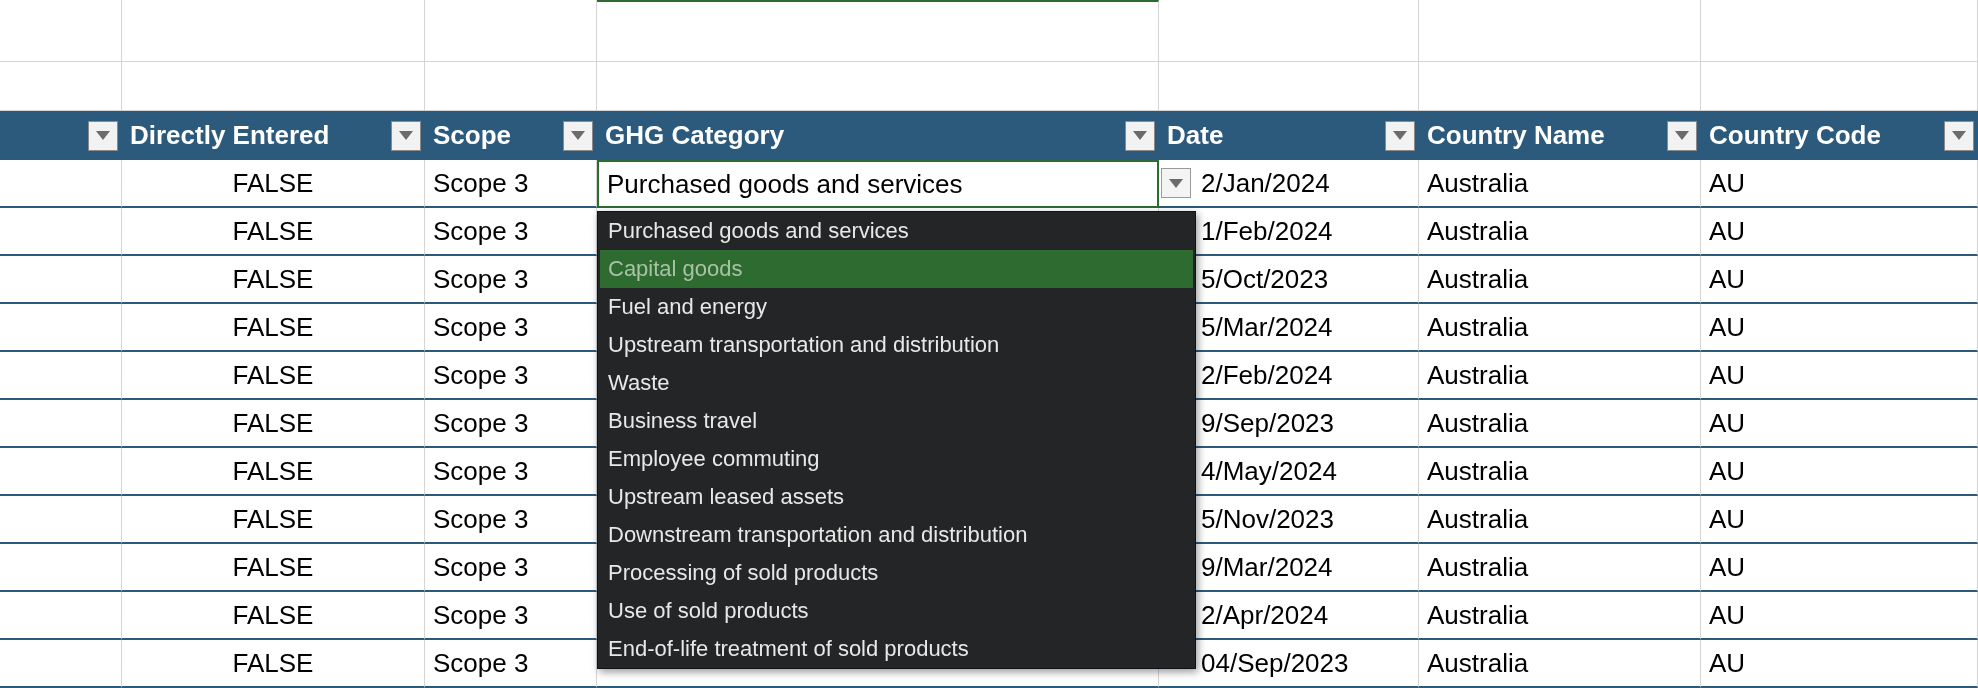 This screenshot has width=1978, height=688. I want to click on table-cell: Scope 3, so click(511, 184).